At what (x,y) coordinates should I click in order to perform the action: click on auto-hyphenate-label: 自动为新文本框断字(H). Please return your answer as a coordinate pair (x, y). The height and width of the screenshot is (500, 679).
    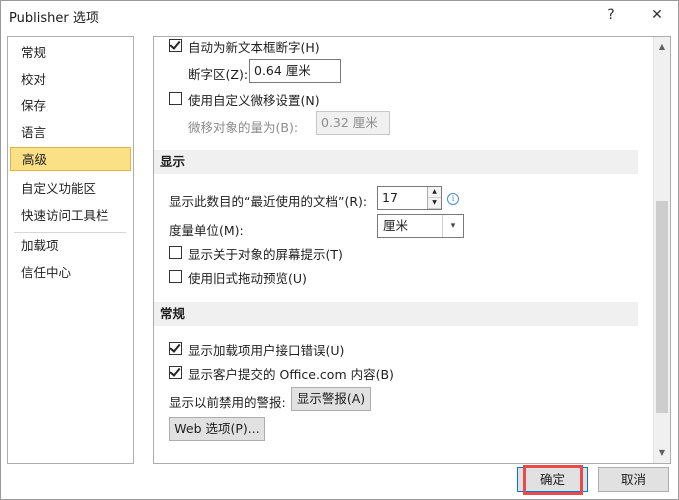
    Looking at the image, I should click on (254, 47).